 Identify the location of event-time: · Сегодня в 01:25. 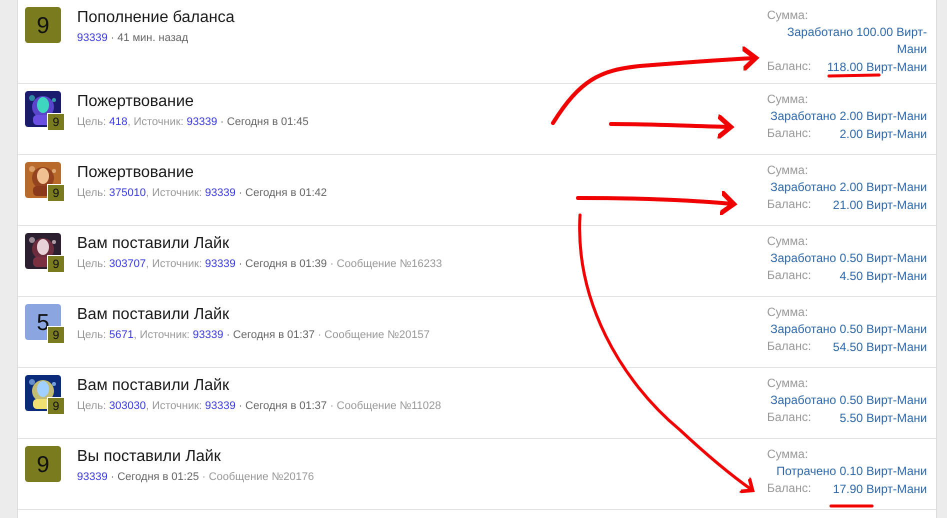
(154, 477).